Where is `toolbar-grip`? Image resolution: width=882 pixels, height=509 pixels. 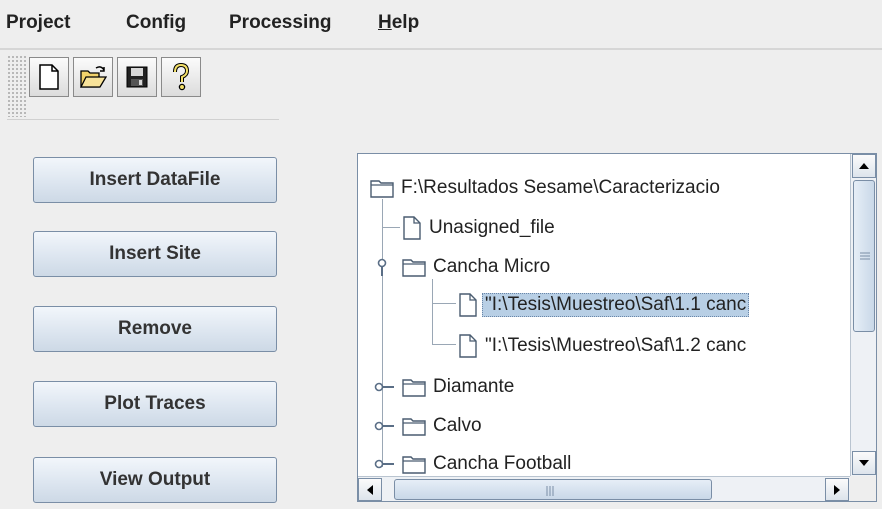 toolbar-grip is located at coordinates (17, 86).